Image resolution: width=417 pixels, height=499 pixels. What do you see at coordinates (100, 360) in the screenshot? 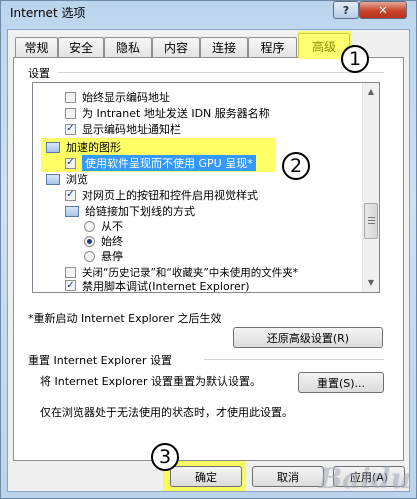
I see `reset-heading: 重置 Internet Explorer 设置` at bounding box center [100, 360].